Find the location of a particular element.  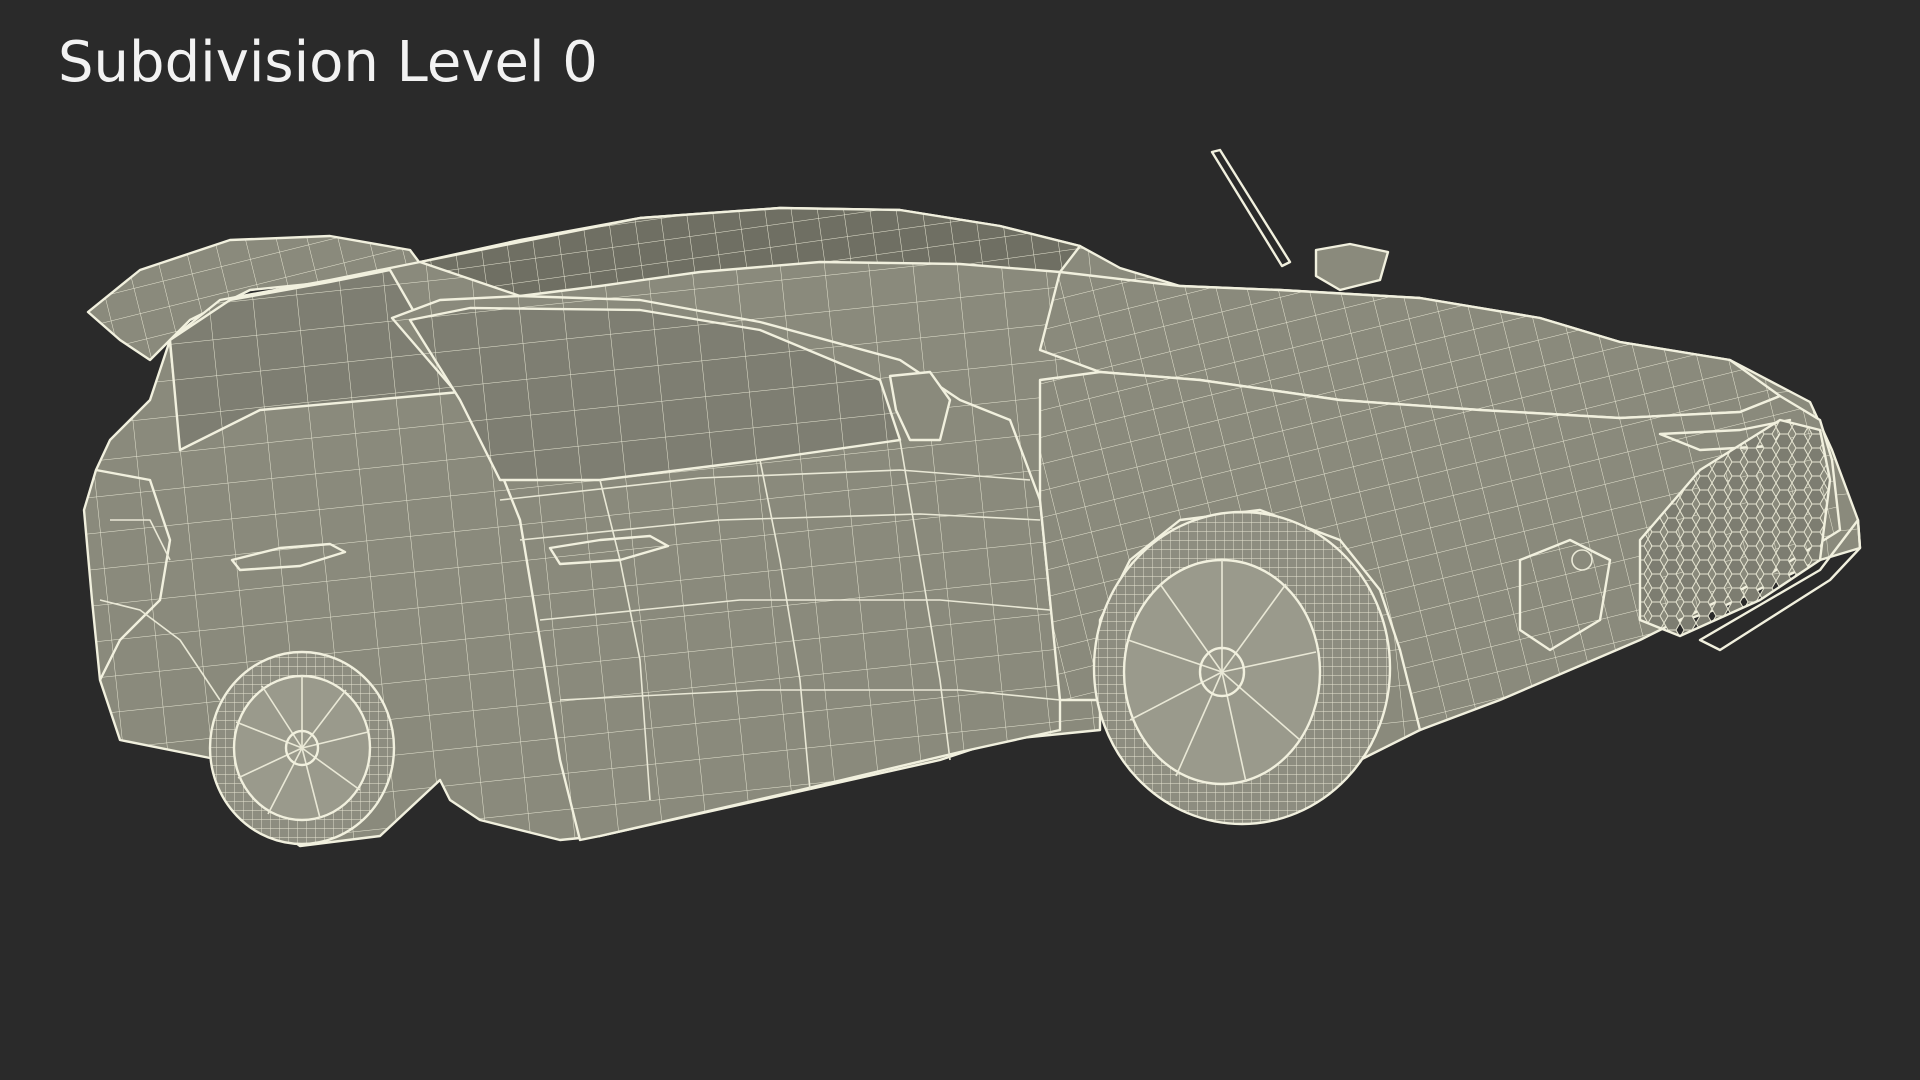

rear-wheel is located at coordinates (302, 748).